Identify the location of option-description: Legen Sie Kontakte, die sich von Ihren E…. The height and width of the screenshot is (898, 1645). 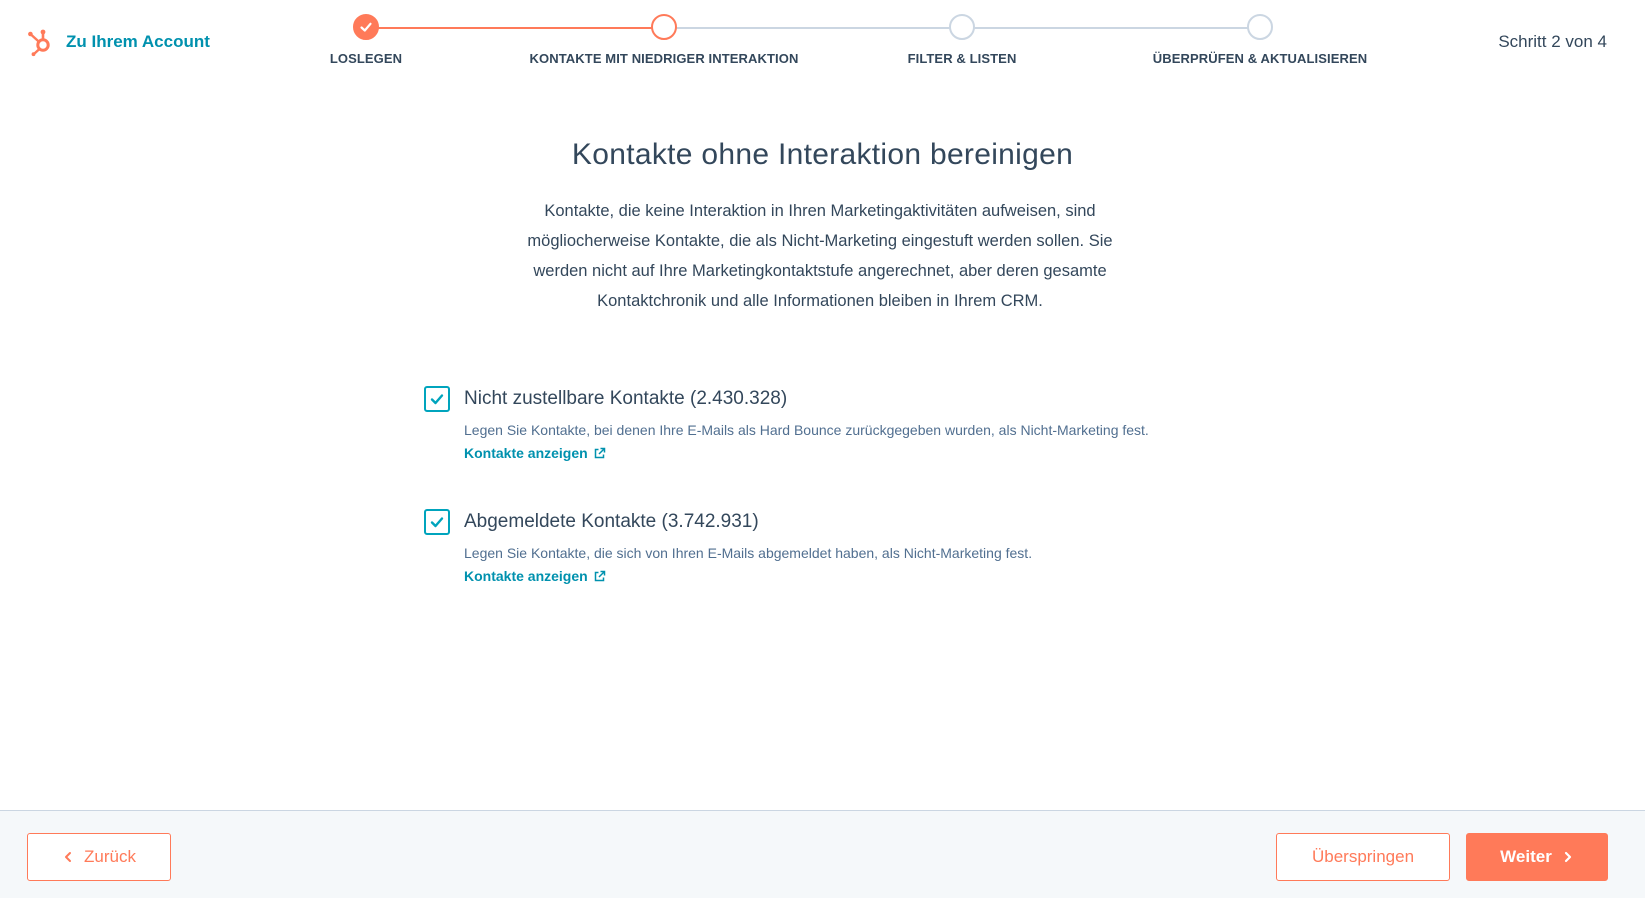
(748, 553).